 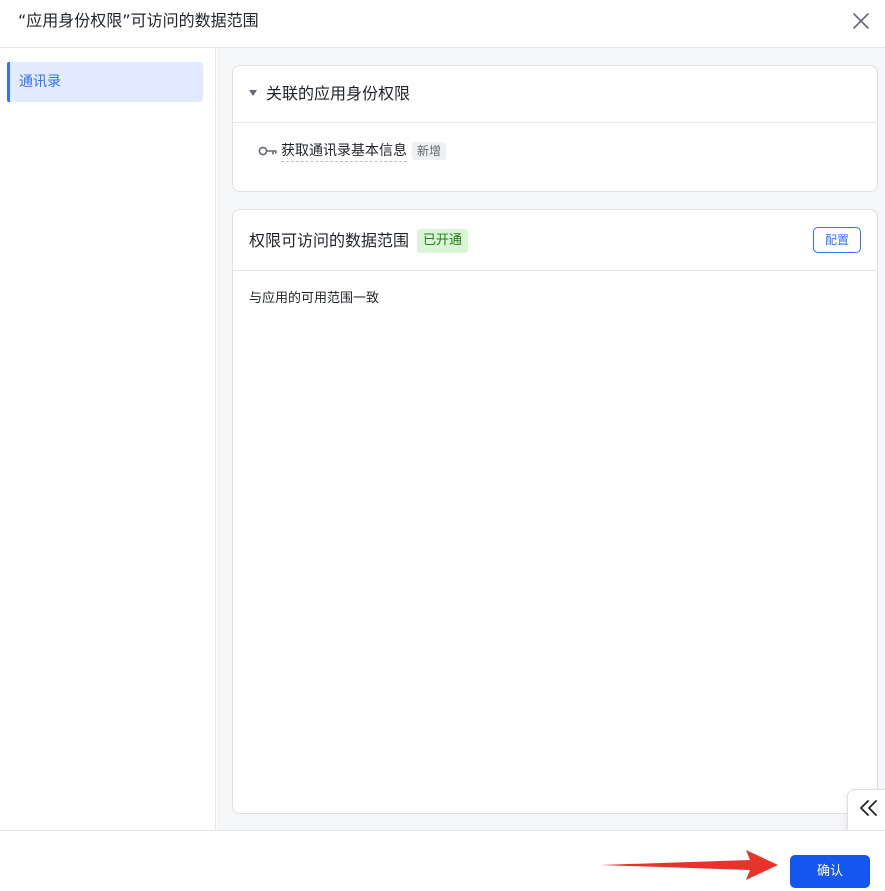 I want to click on data-scope-title: 权限可访问的数据范围, so click(x=329, y=240).